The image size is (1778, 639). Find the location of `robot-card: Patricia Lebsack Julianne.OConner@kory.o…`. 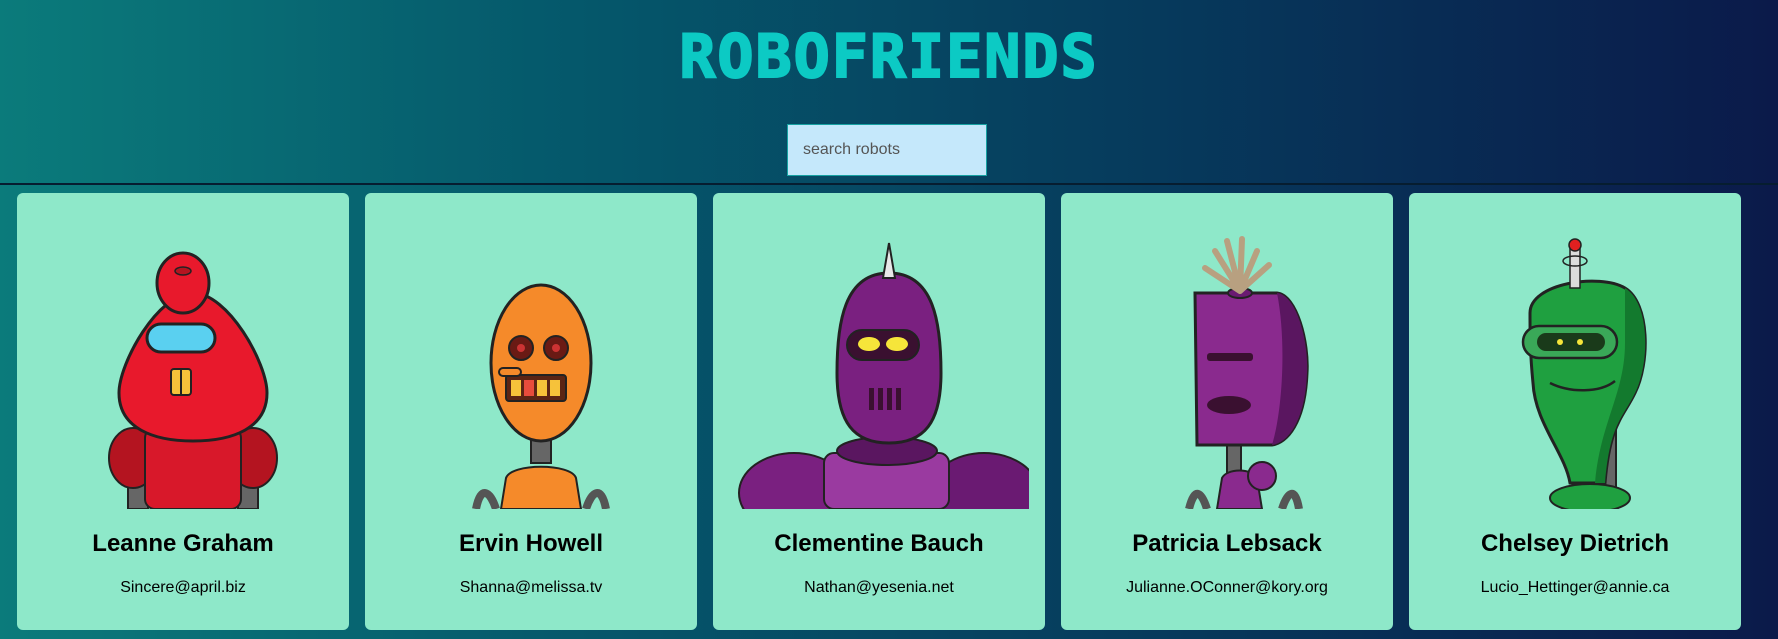

robot-card: Patricia Lebsack Julianne.OConner@kory.o… is located at coordinates (1227, 411).